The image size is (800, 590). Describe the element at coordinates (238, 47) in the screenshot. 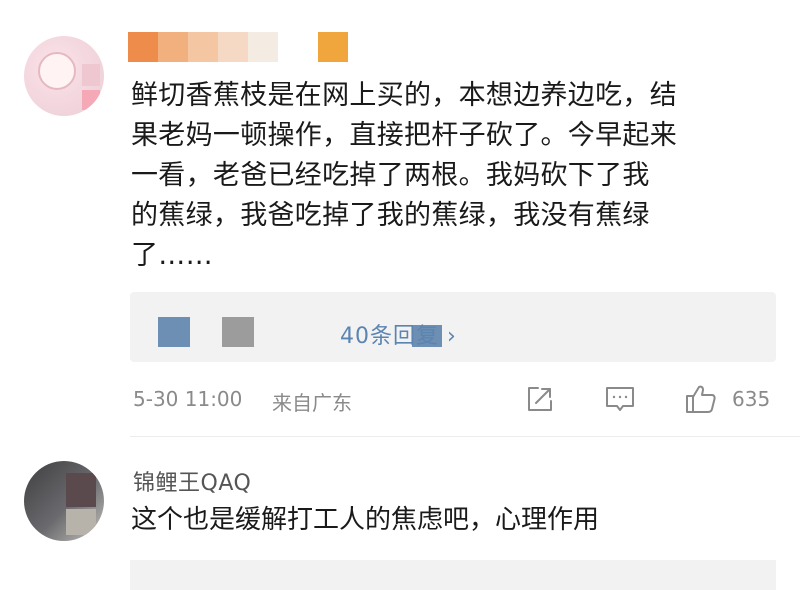

I see `username-mosaic` at that location.